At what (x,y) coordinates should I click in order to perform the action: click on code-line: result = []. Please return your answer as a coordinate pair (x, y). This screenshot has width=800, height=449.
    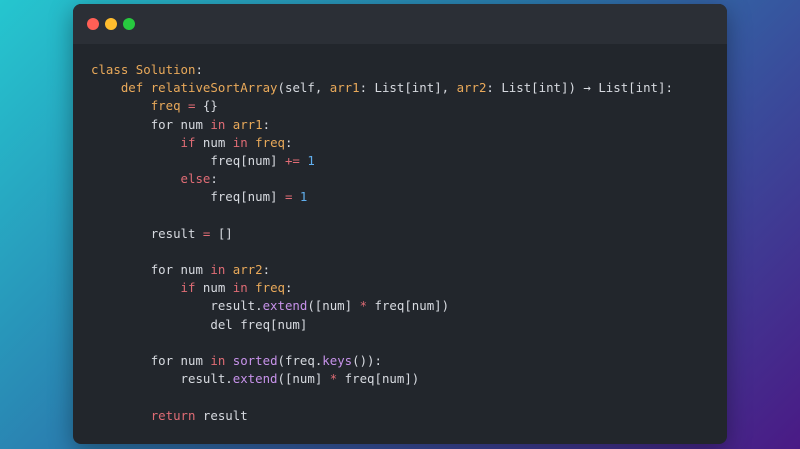
    Looking at the image, I should click on (382, 234).